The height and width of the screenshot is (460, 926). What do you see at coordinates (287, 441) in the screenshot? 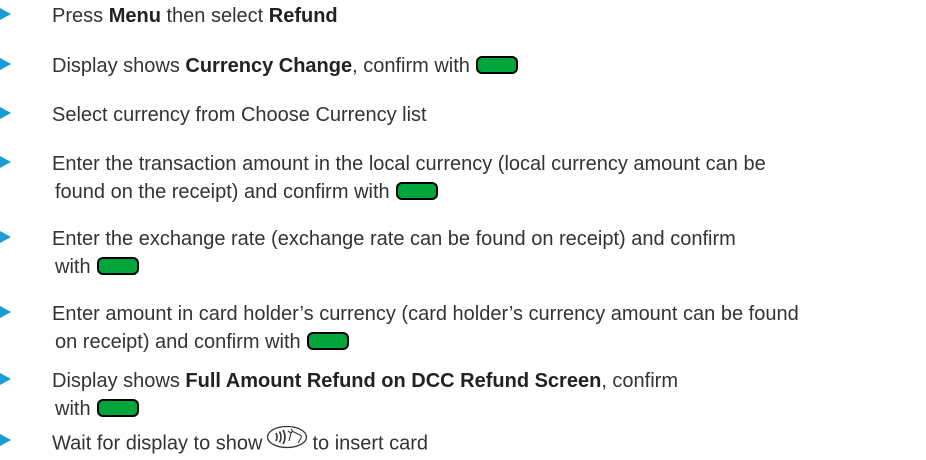
I see `contactless-card-icon` at bounding box center [287, 441].